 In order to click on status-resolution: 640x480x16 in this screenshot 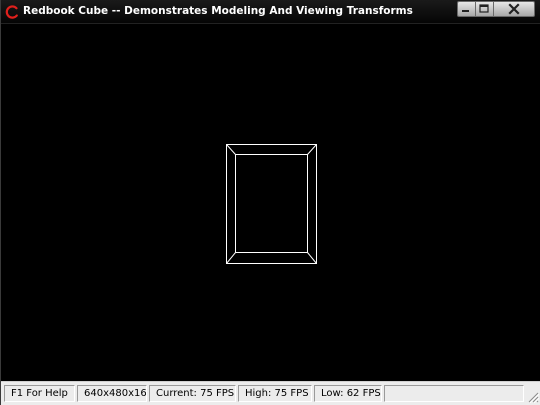, I will do `click(112, 393)`.